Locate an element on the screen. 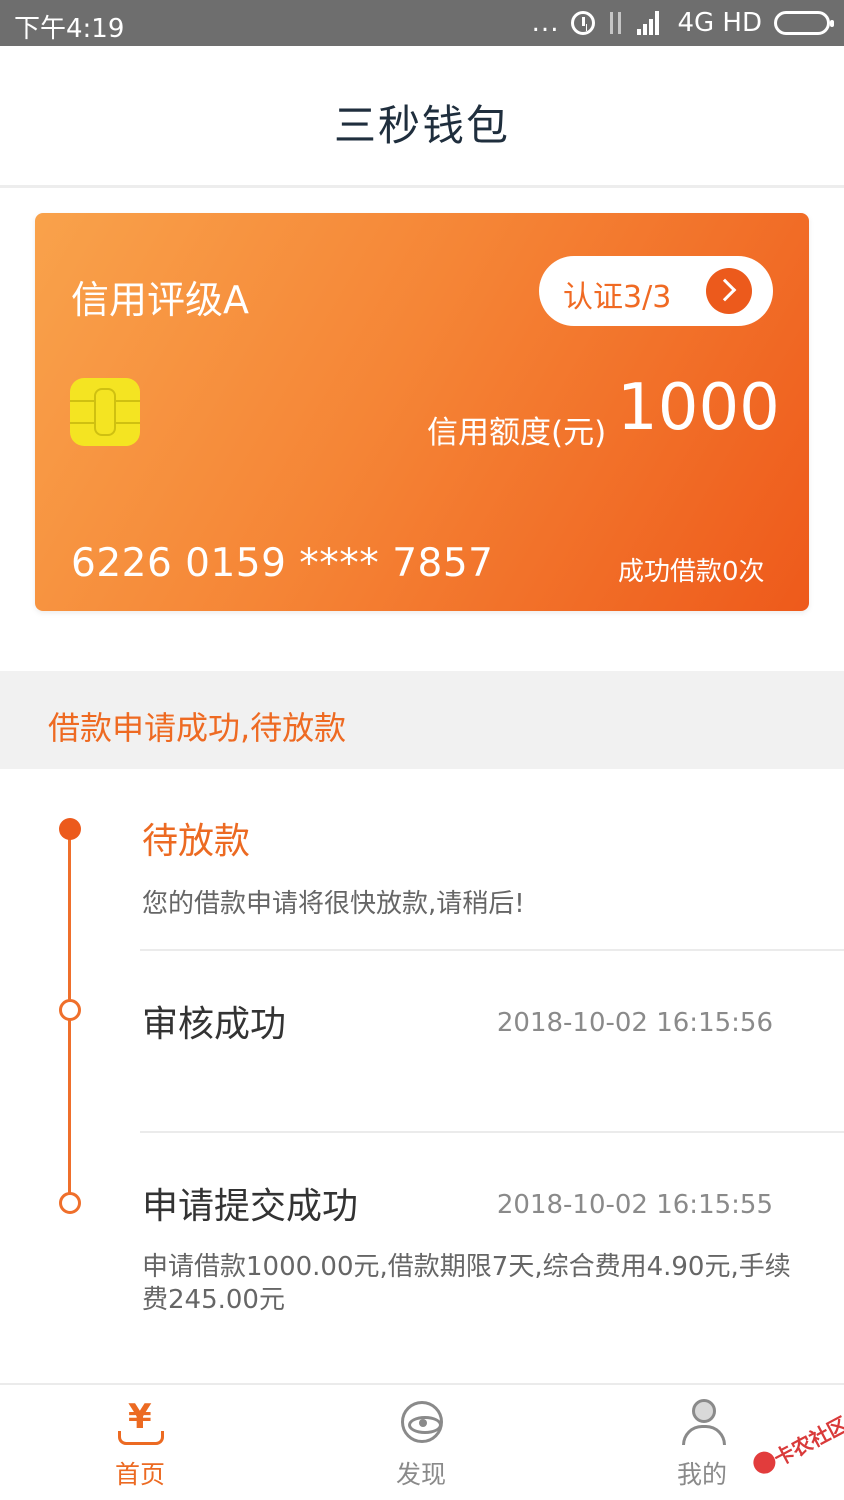  nav-home-label: 首页 is located at coordinates (139, 1474).